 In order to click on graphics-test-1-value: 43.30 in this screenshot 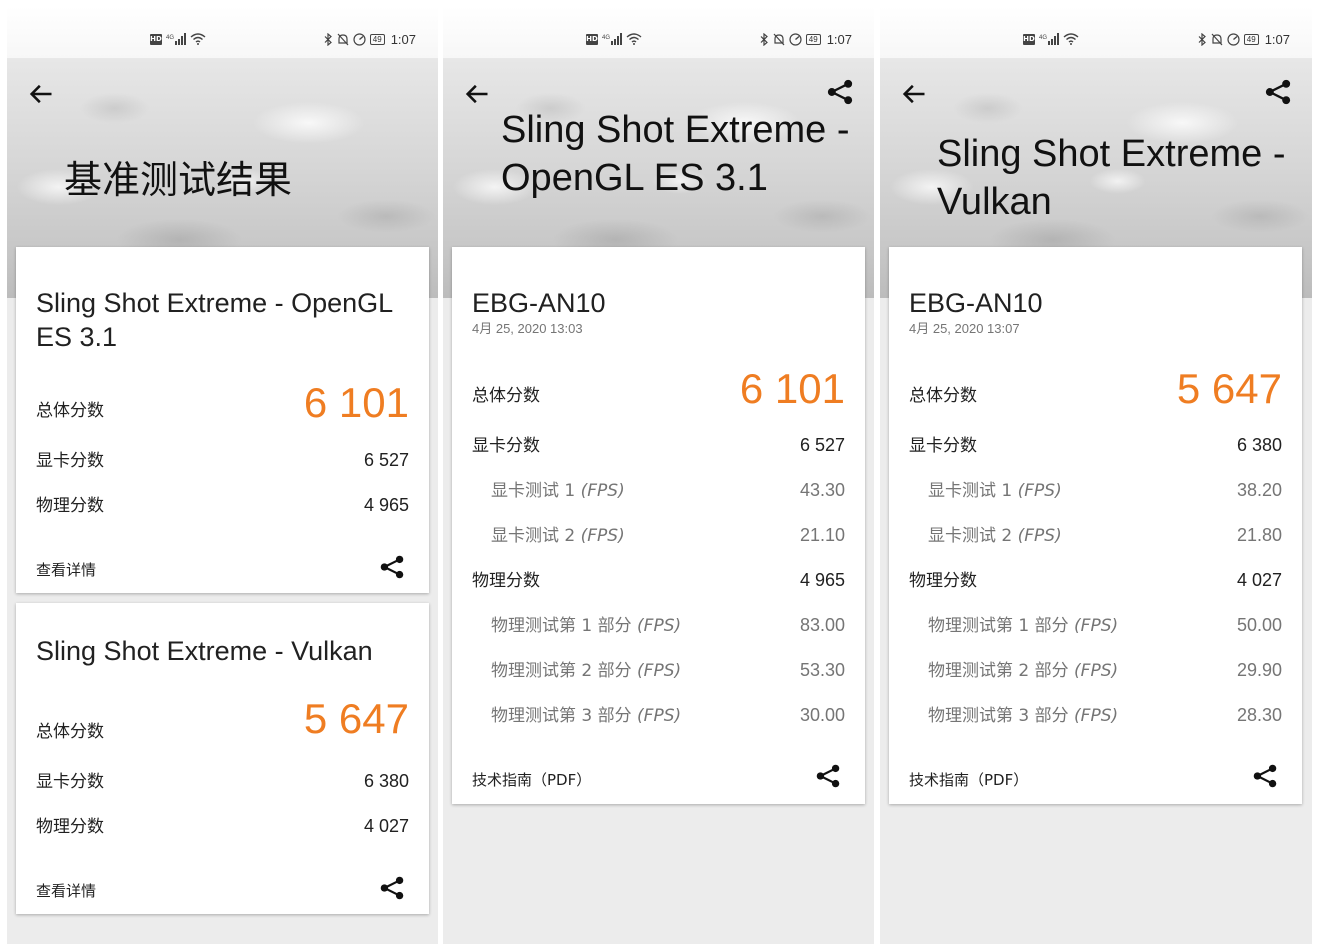, I will do `click(822, 490)`.